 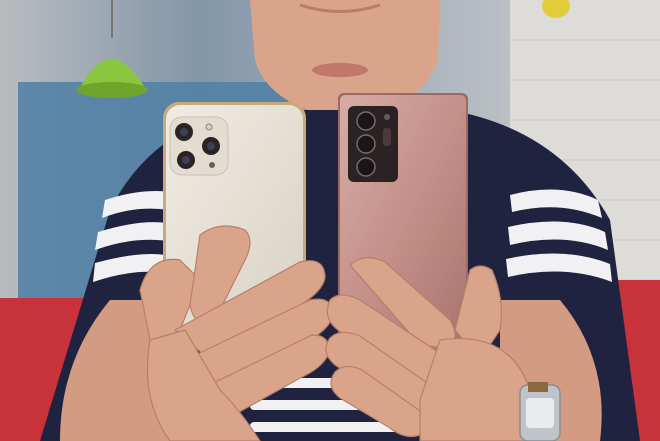 What do you see at coordinates (340, 70) in the screenshot?
I see `lips` at bounding box center [340, 70].